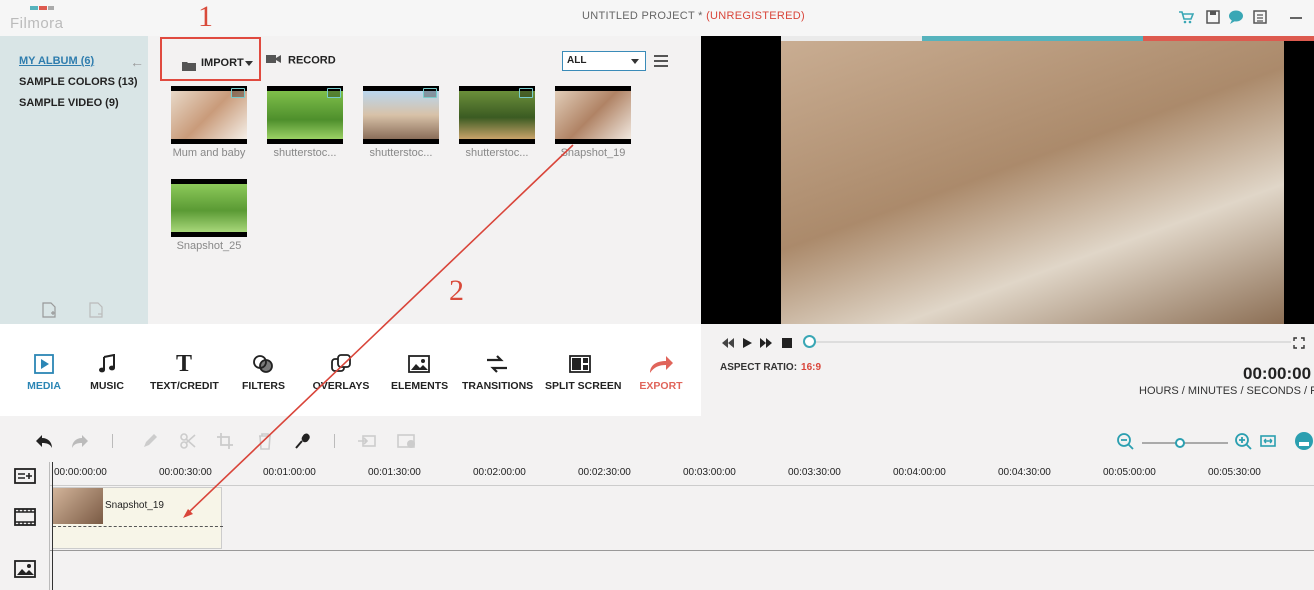 The height and width of the screenshot is (590, 1314). Describe the element at coordinates (189, 67) in the screenshot. I see `folder-icon` at that location.